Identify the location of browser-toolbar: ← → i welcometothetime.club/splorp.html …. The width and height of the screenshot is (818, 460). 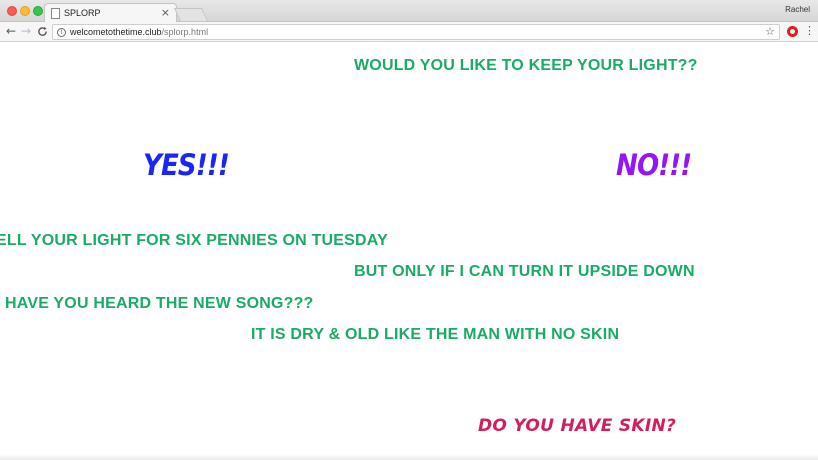
(409, 32).